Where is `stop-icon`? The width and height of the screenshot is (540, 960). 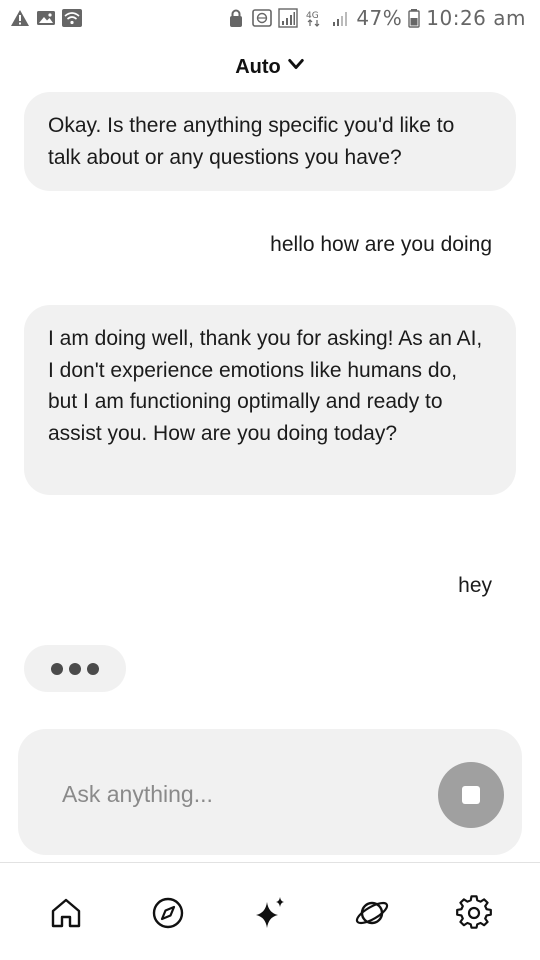 stop-icon is located at coordinates (471, 795).